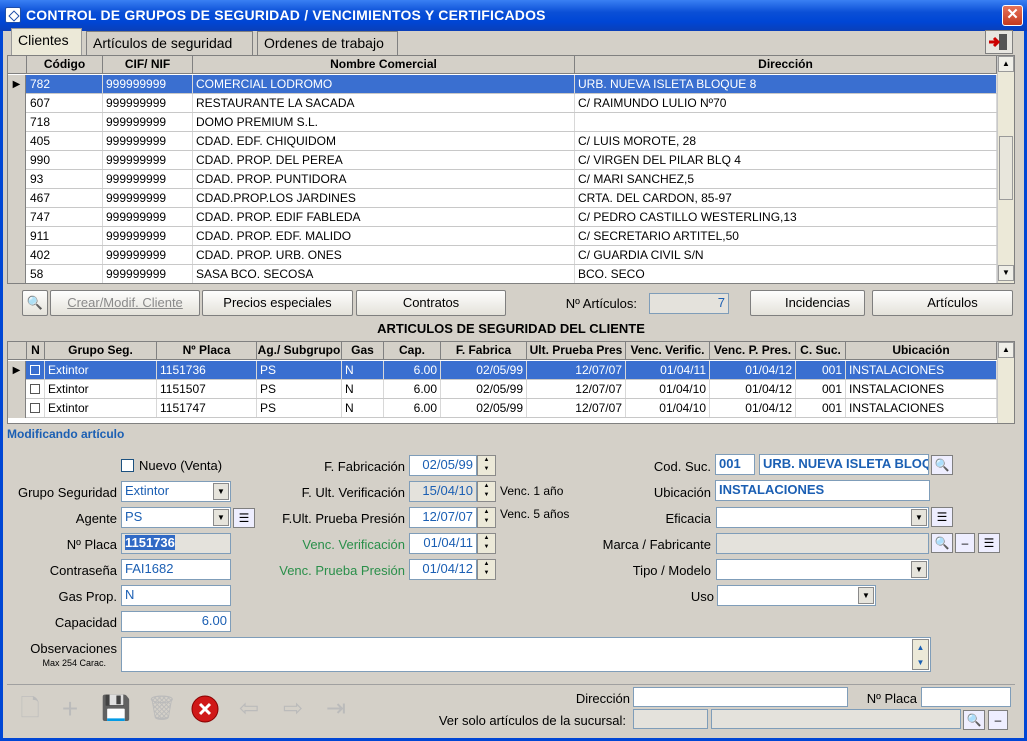 The width and height of the screenshot is (1027, 741). I want to click on gas-input: N, so click(176, 595).